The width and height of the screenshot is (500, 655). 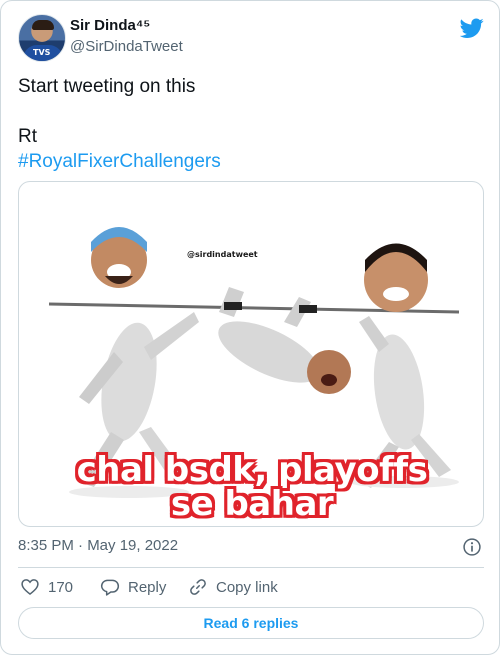 I want to click on author-name: Sir Dinda⁴⁵, so click(x=110, y=25).